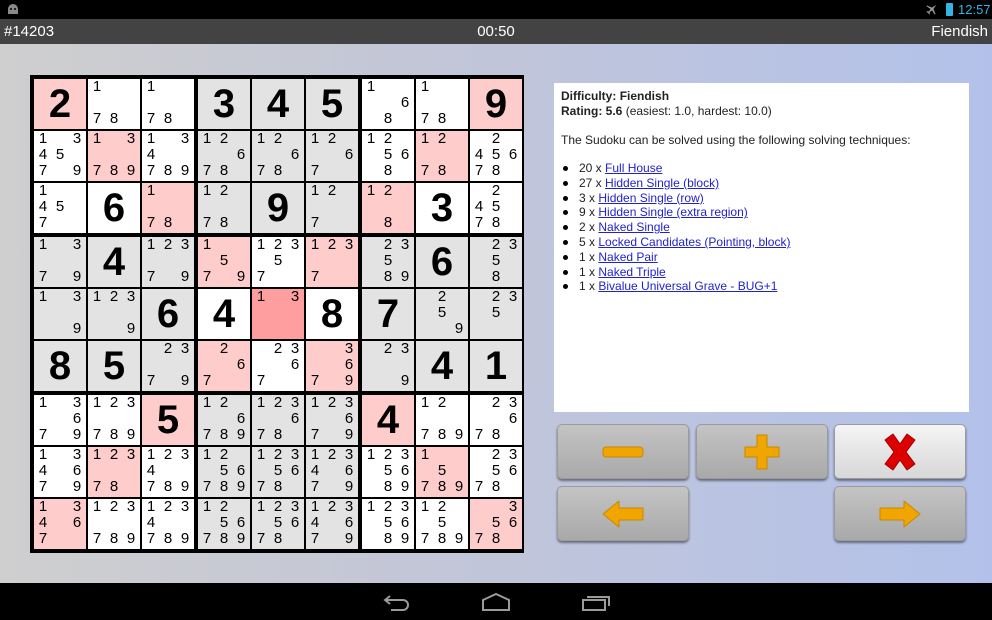 The height and width of the screenshot is (620, 992). Describe the element at coordinates (623, 451) in the screenshot. I see `minus-button` at that location.